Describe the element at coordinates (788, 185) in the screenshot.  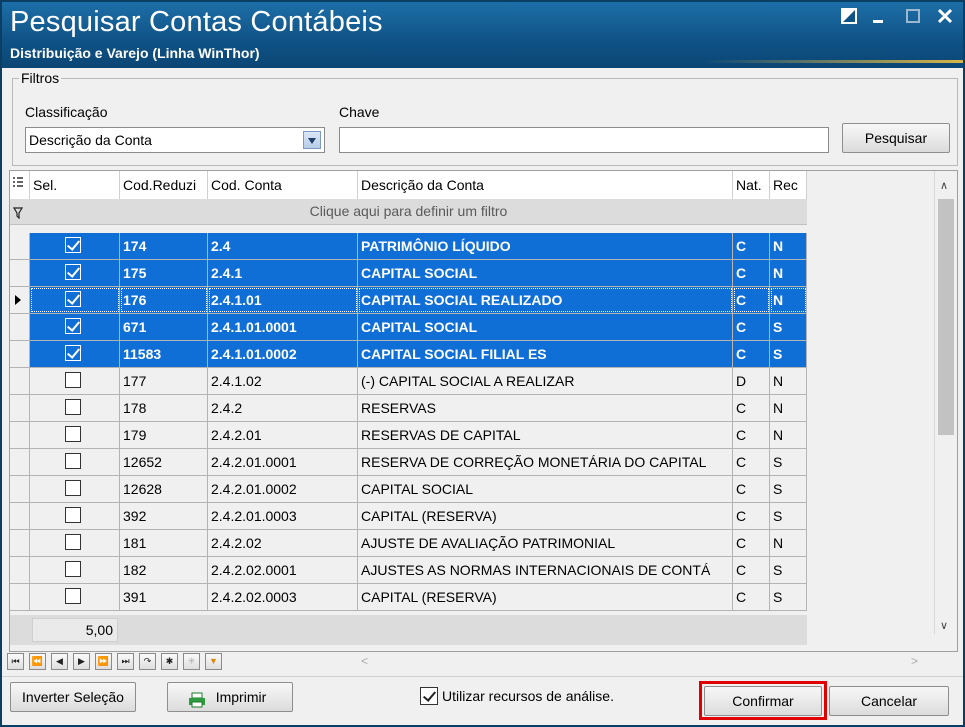
I see `col-rec: Rec` at that location.